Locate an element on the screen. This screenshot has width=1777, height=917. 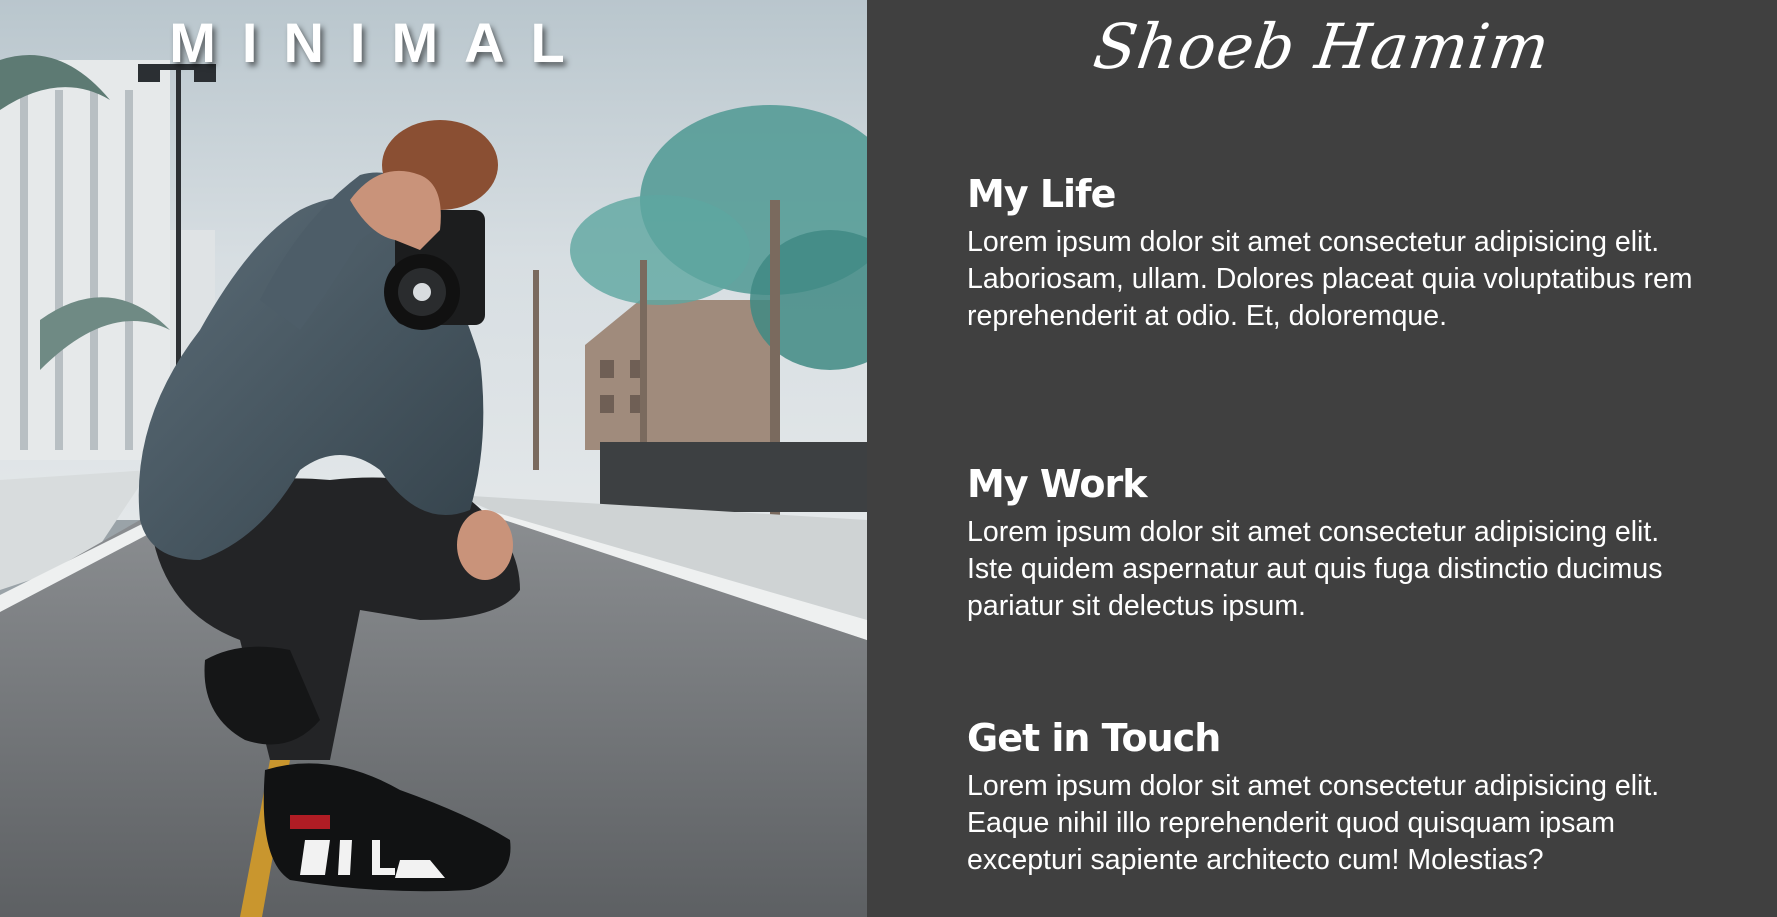
section-heading: My Work is located at coordinates (1057, 484).